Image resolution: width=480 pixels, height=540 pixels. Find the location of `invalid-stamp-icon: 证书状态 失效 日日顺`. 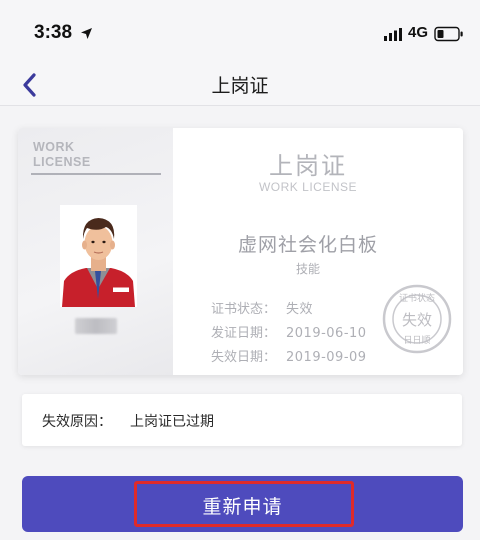

invalid-stamp-icon: 证书状态 失效 日日顺 is located at coordinates (417, 319).